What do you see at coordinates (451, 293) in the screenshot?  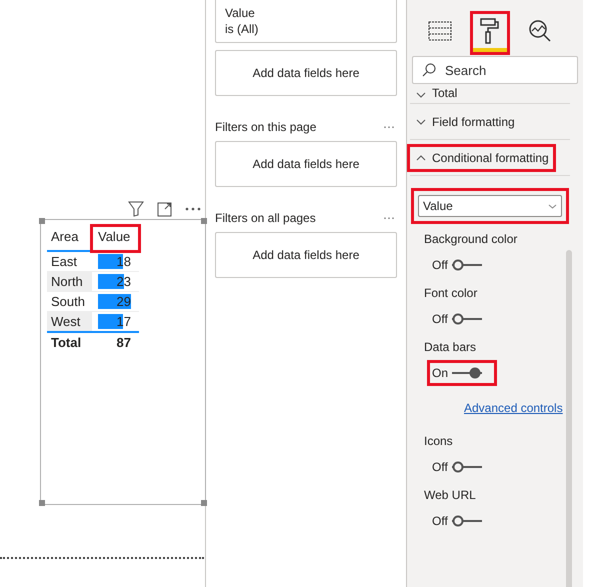 I see `option-label: Font color` at bounding box center [451, 293].